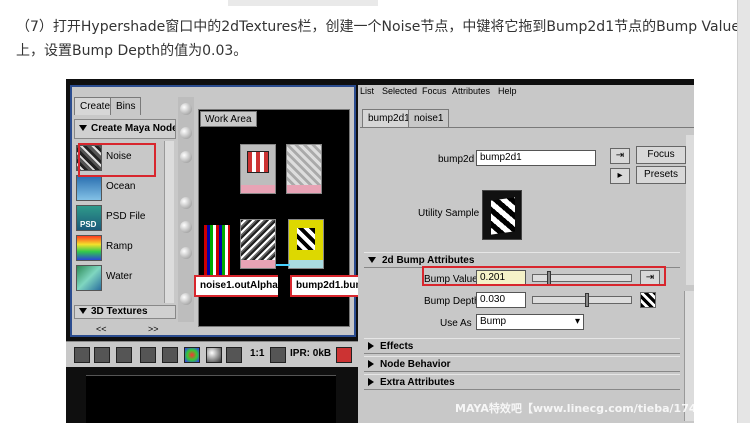  I want to click on bump-depth-field: 0.030, so click(501, 300).